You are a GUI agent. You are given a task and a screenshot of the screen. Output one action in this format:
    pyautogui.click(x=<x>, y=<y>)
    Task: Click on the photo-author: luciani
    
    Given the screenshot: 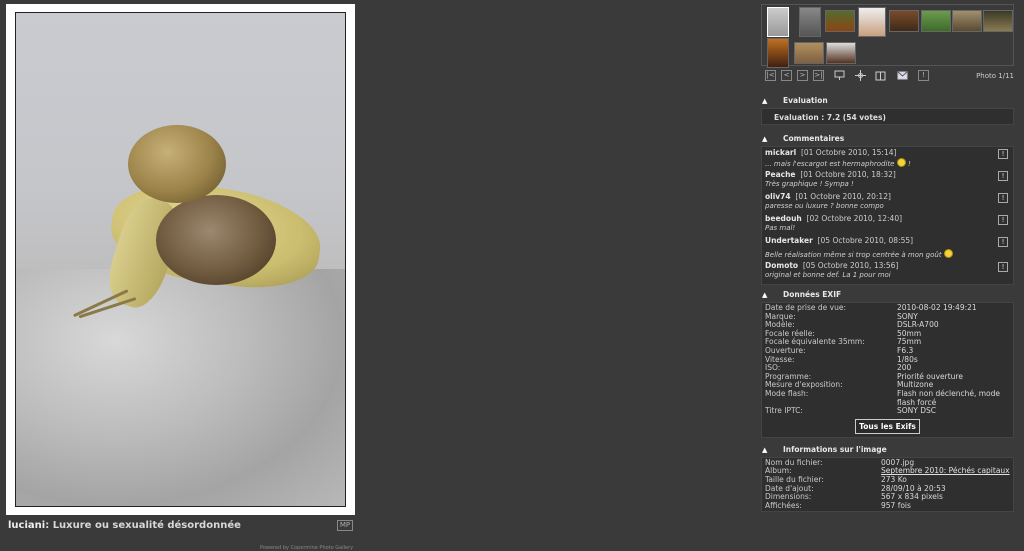 What is the action you would take?
    pyautogui.click(x=26, y=525)
    